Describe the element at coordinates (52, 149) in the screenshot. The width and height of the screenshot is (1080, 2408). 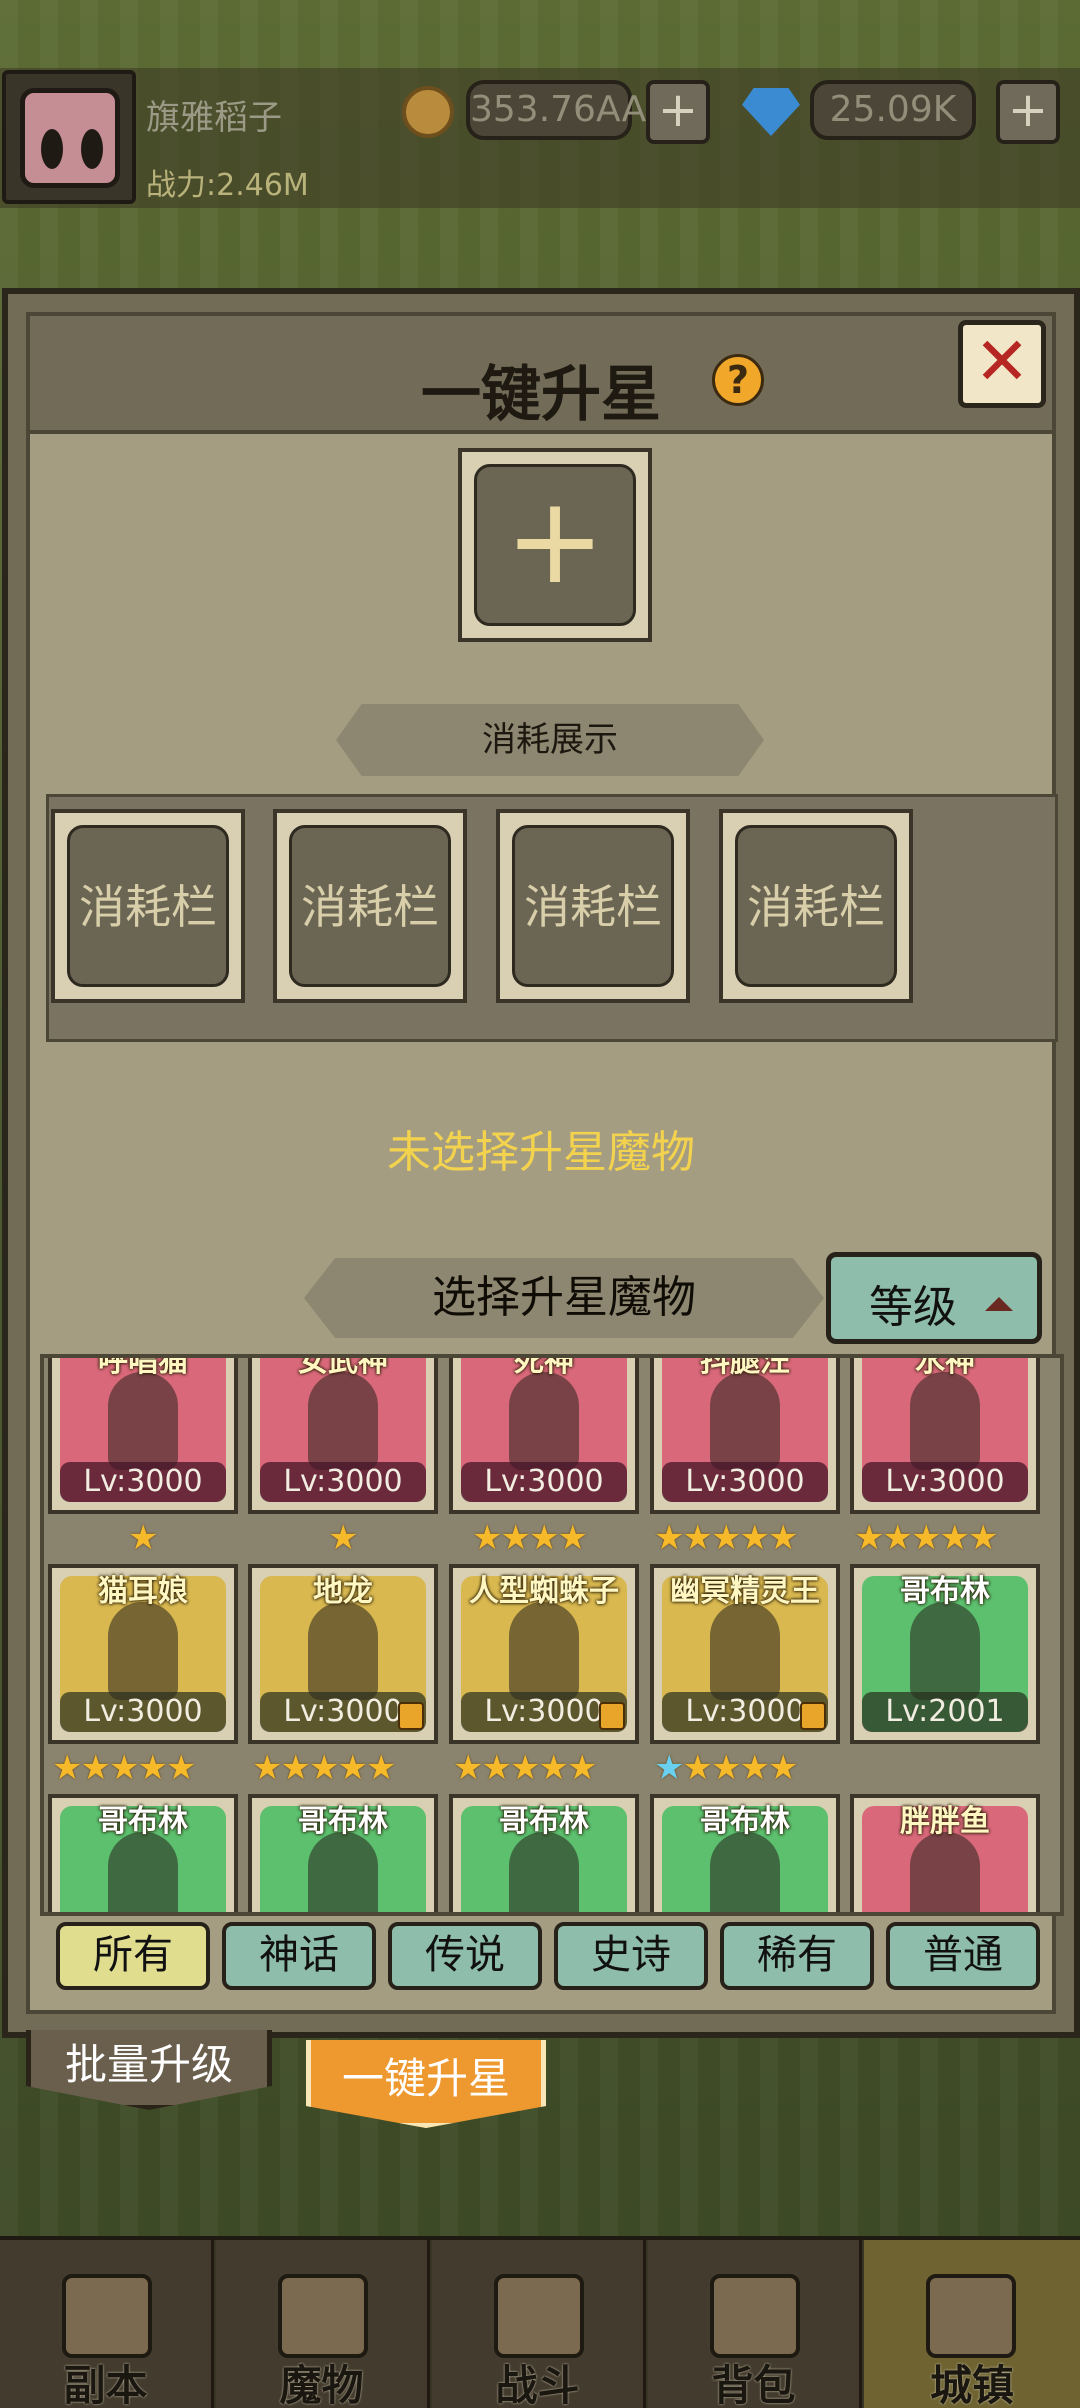
I see `avatar-eye-left` at that location.